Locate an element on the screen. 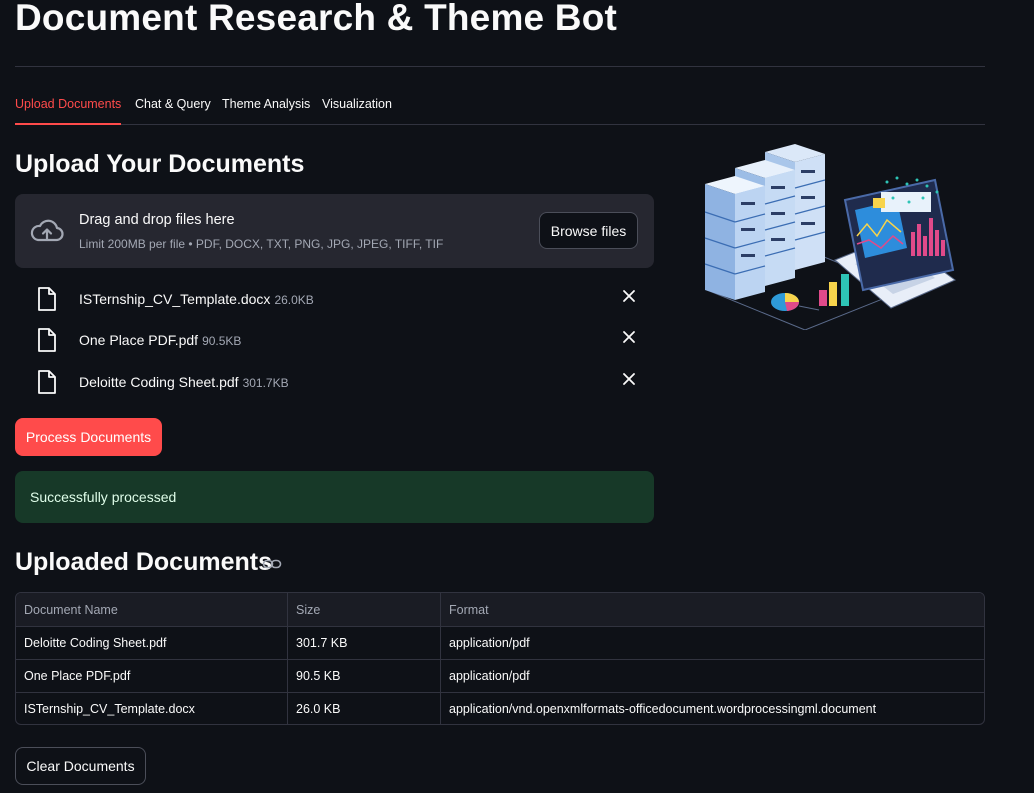  cloud-upload-icon is located at coordinates (47, 230).